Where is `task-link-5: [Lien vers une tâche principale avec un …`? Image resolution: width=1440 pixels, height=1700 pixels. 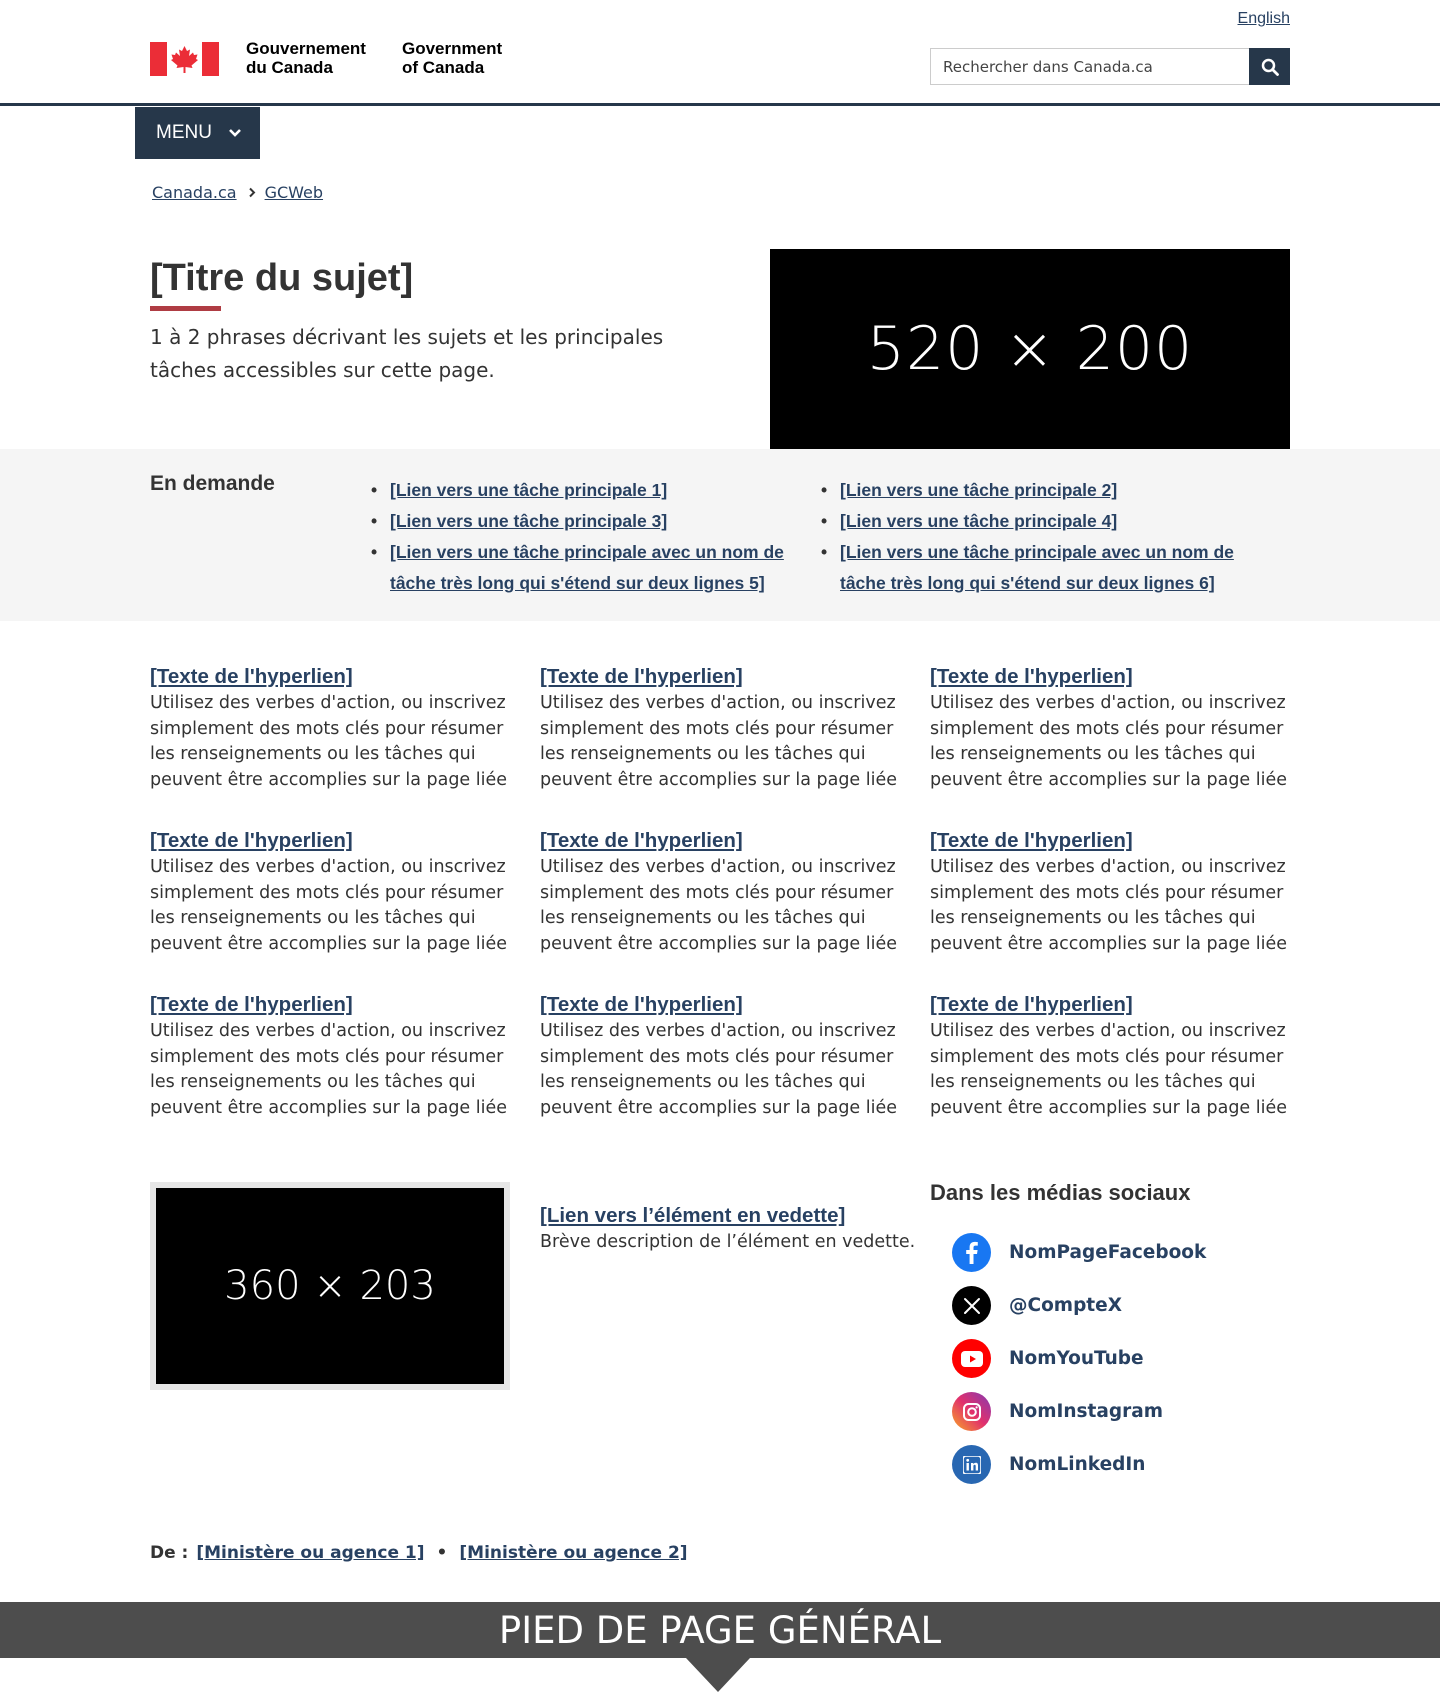 task-link-5: [Lien vers une tâche principale avec un … is located at coordinates (587, 567).